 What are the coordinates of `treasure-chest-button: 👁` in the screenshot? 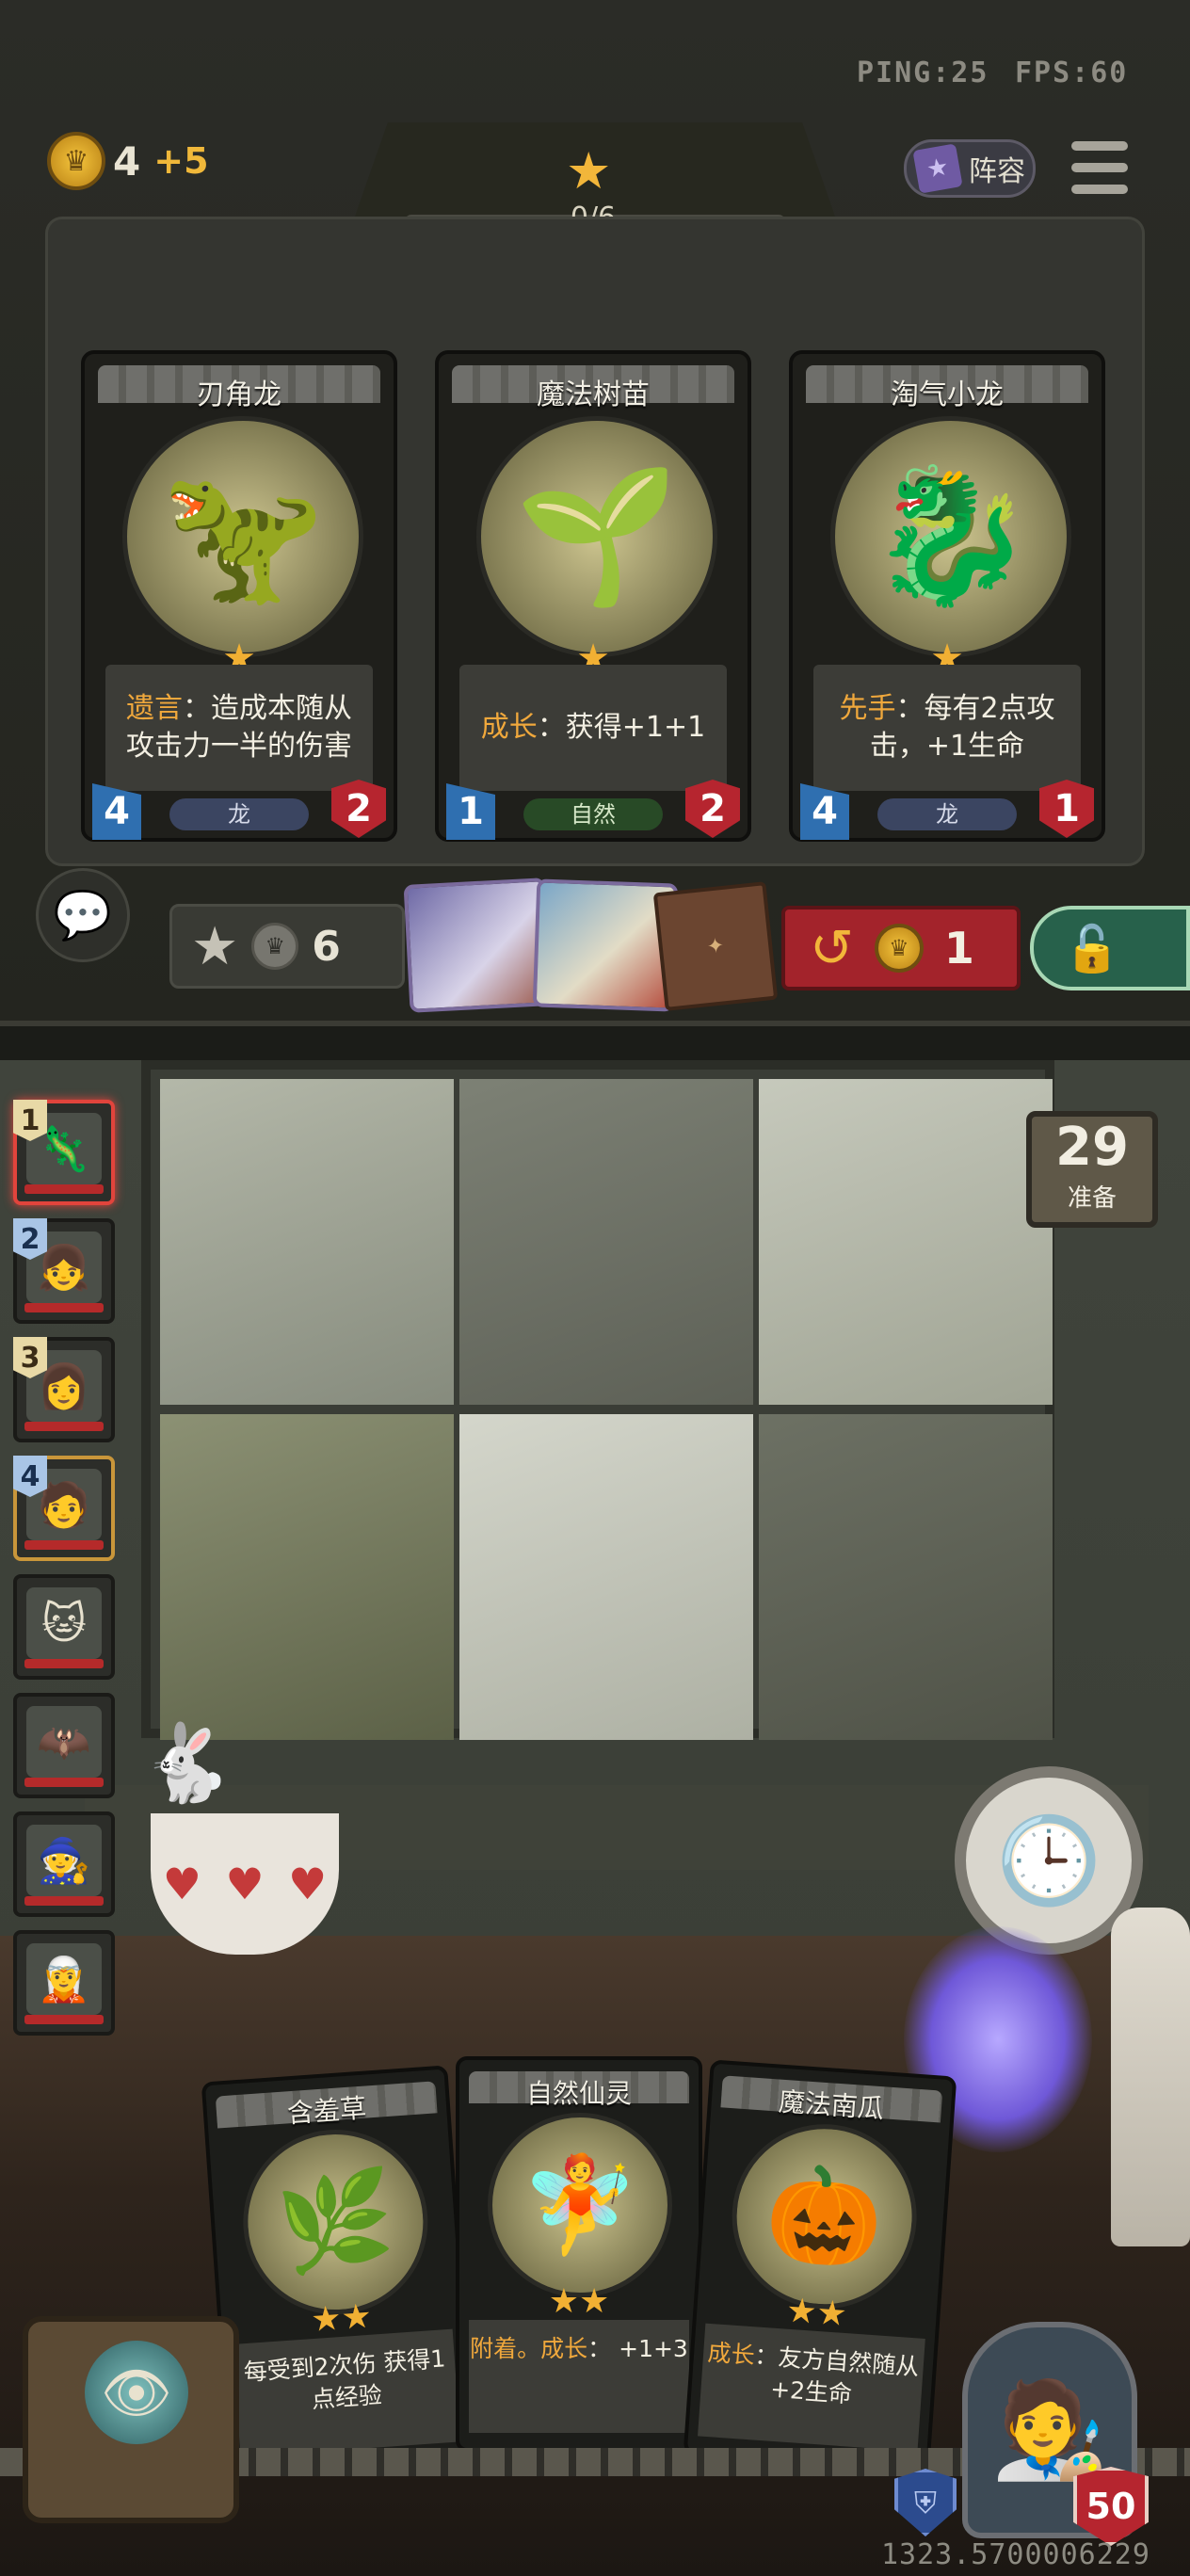 It's located at (131, 2419).